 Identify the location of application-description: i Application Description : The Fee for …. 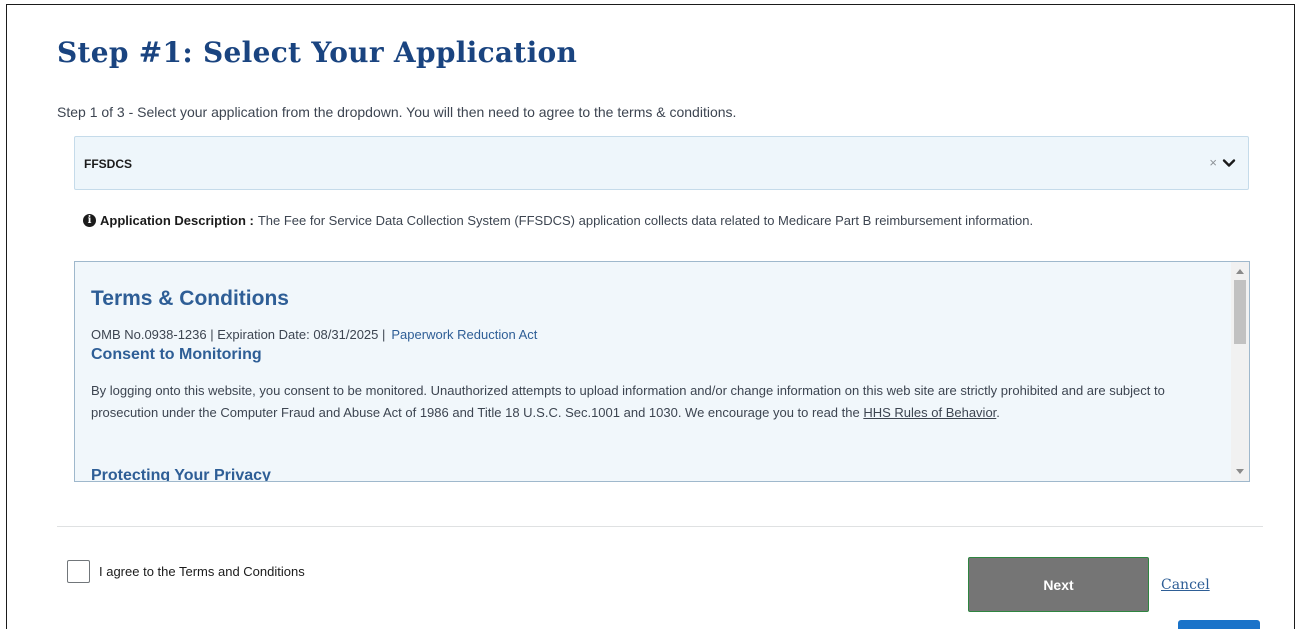
(558, 220).